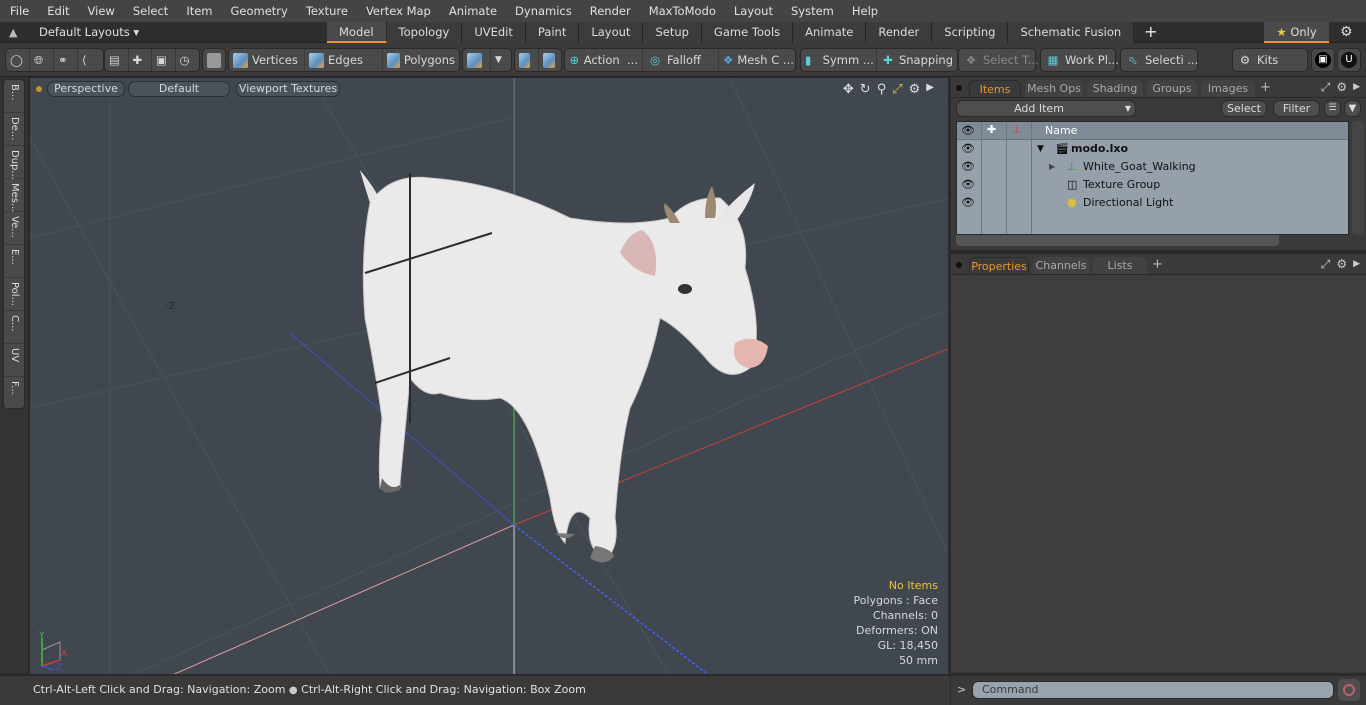  I want to click on expand-arrow-icon: ▶, so click(930, 89).